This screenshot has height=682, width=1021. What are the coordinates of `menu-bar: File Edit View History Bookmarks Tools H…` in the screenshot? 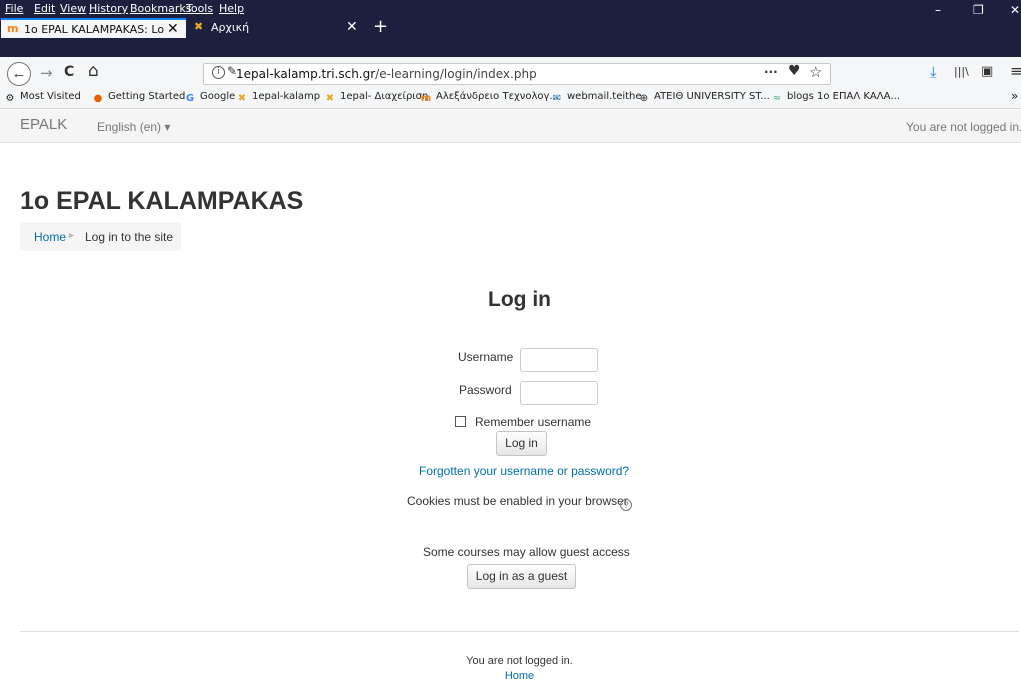 It's located at (510, 8).